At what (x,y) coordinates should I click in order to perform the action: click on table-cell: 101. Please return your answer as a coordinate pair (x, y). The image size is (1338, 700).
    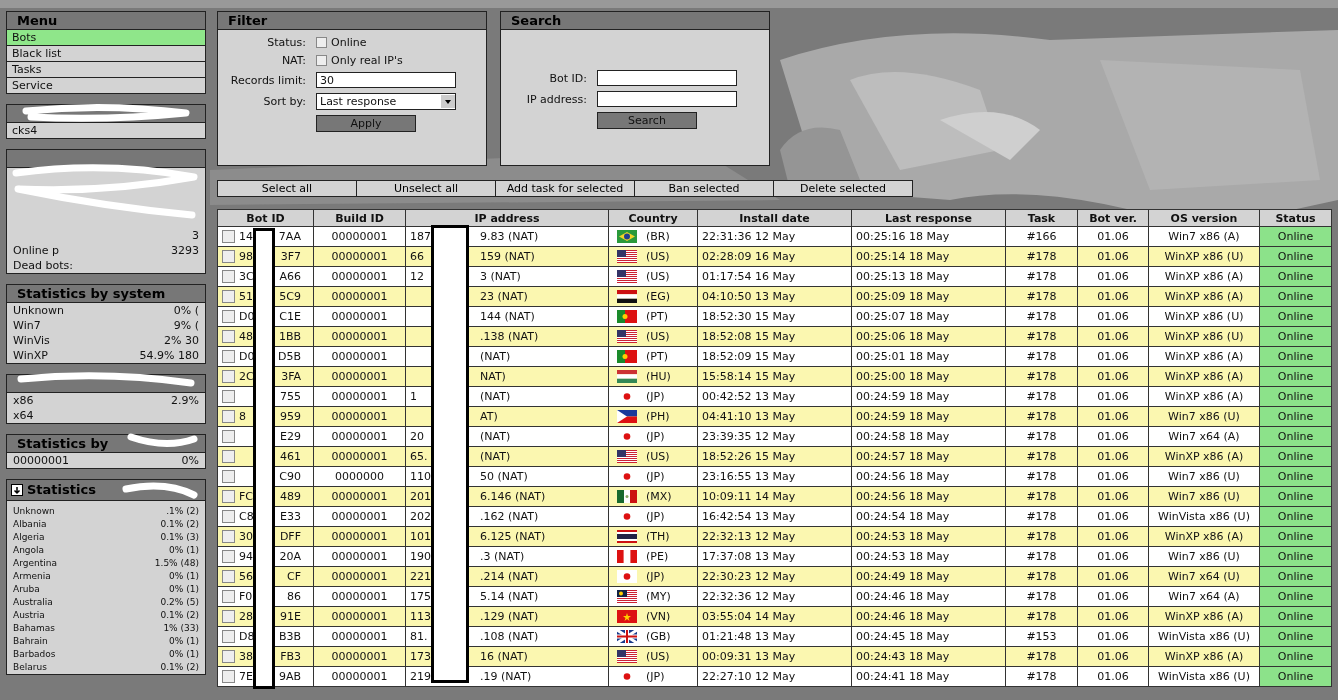
    Looking at the image, I should click on (420, 536).